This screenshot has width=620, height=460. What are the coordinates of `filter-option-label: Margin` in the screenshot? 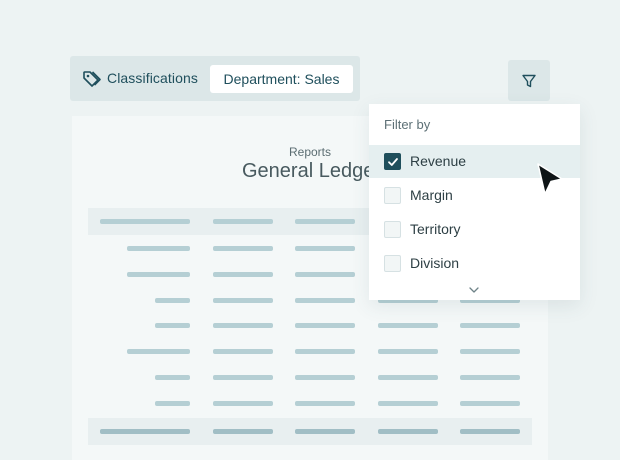 It's located at (431, 195).